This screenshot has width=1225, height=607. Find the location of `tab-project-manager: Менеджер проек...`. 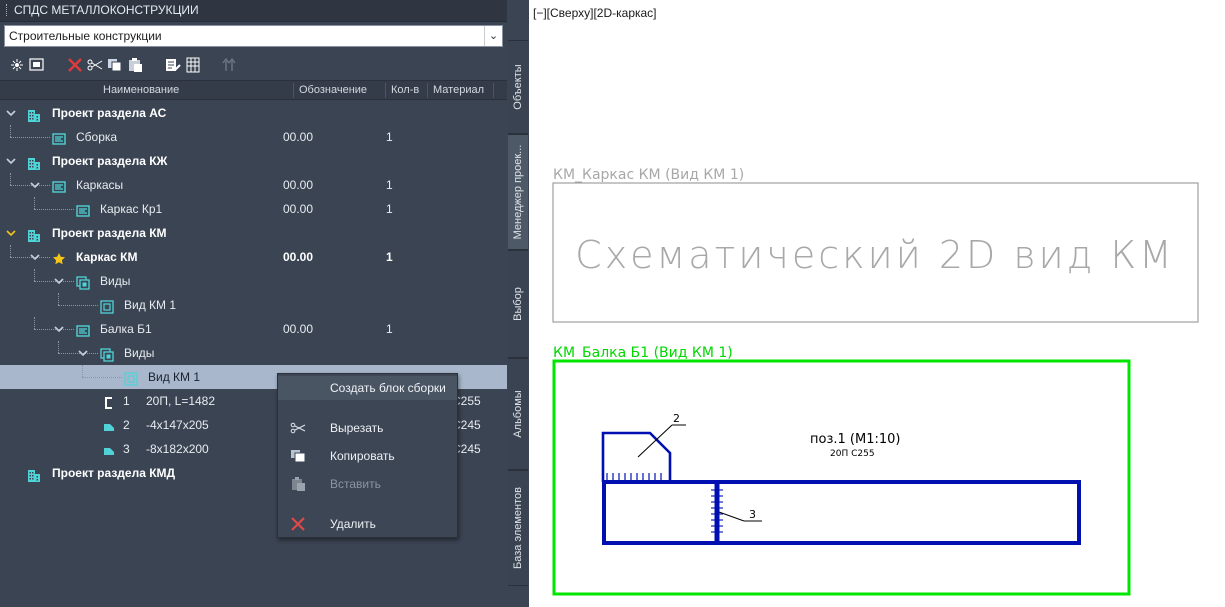

tab-project-manager: Менеджер проек... is located at coordinates (518, 192).